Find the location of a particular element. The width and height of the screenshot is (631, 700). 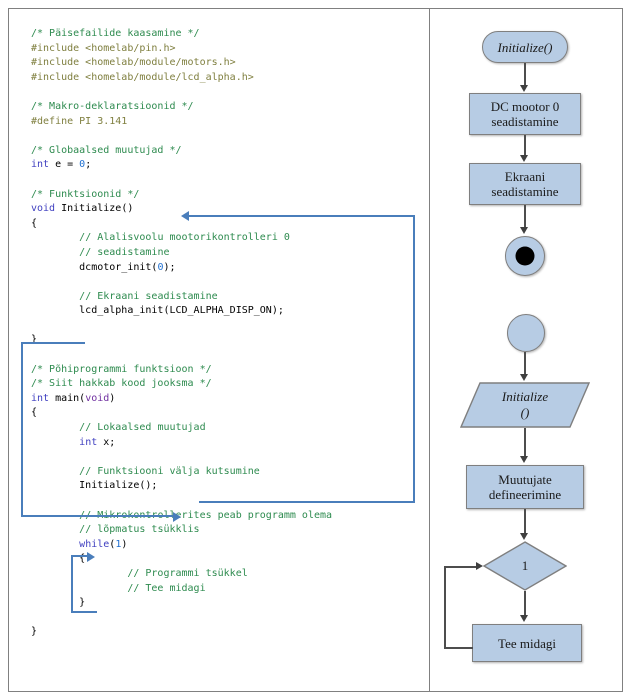

flow-node-init-terminator-label: Initialize() is located at coordinates (525, 47).